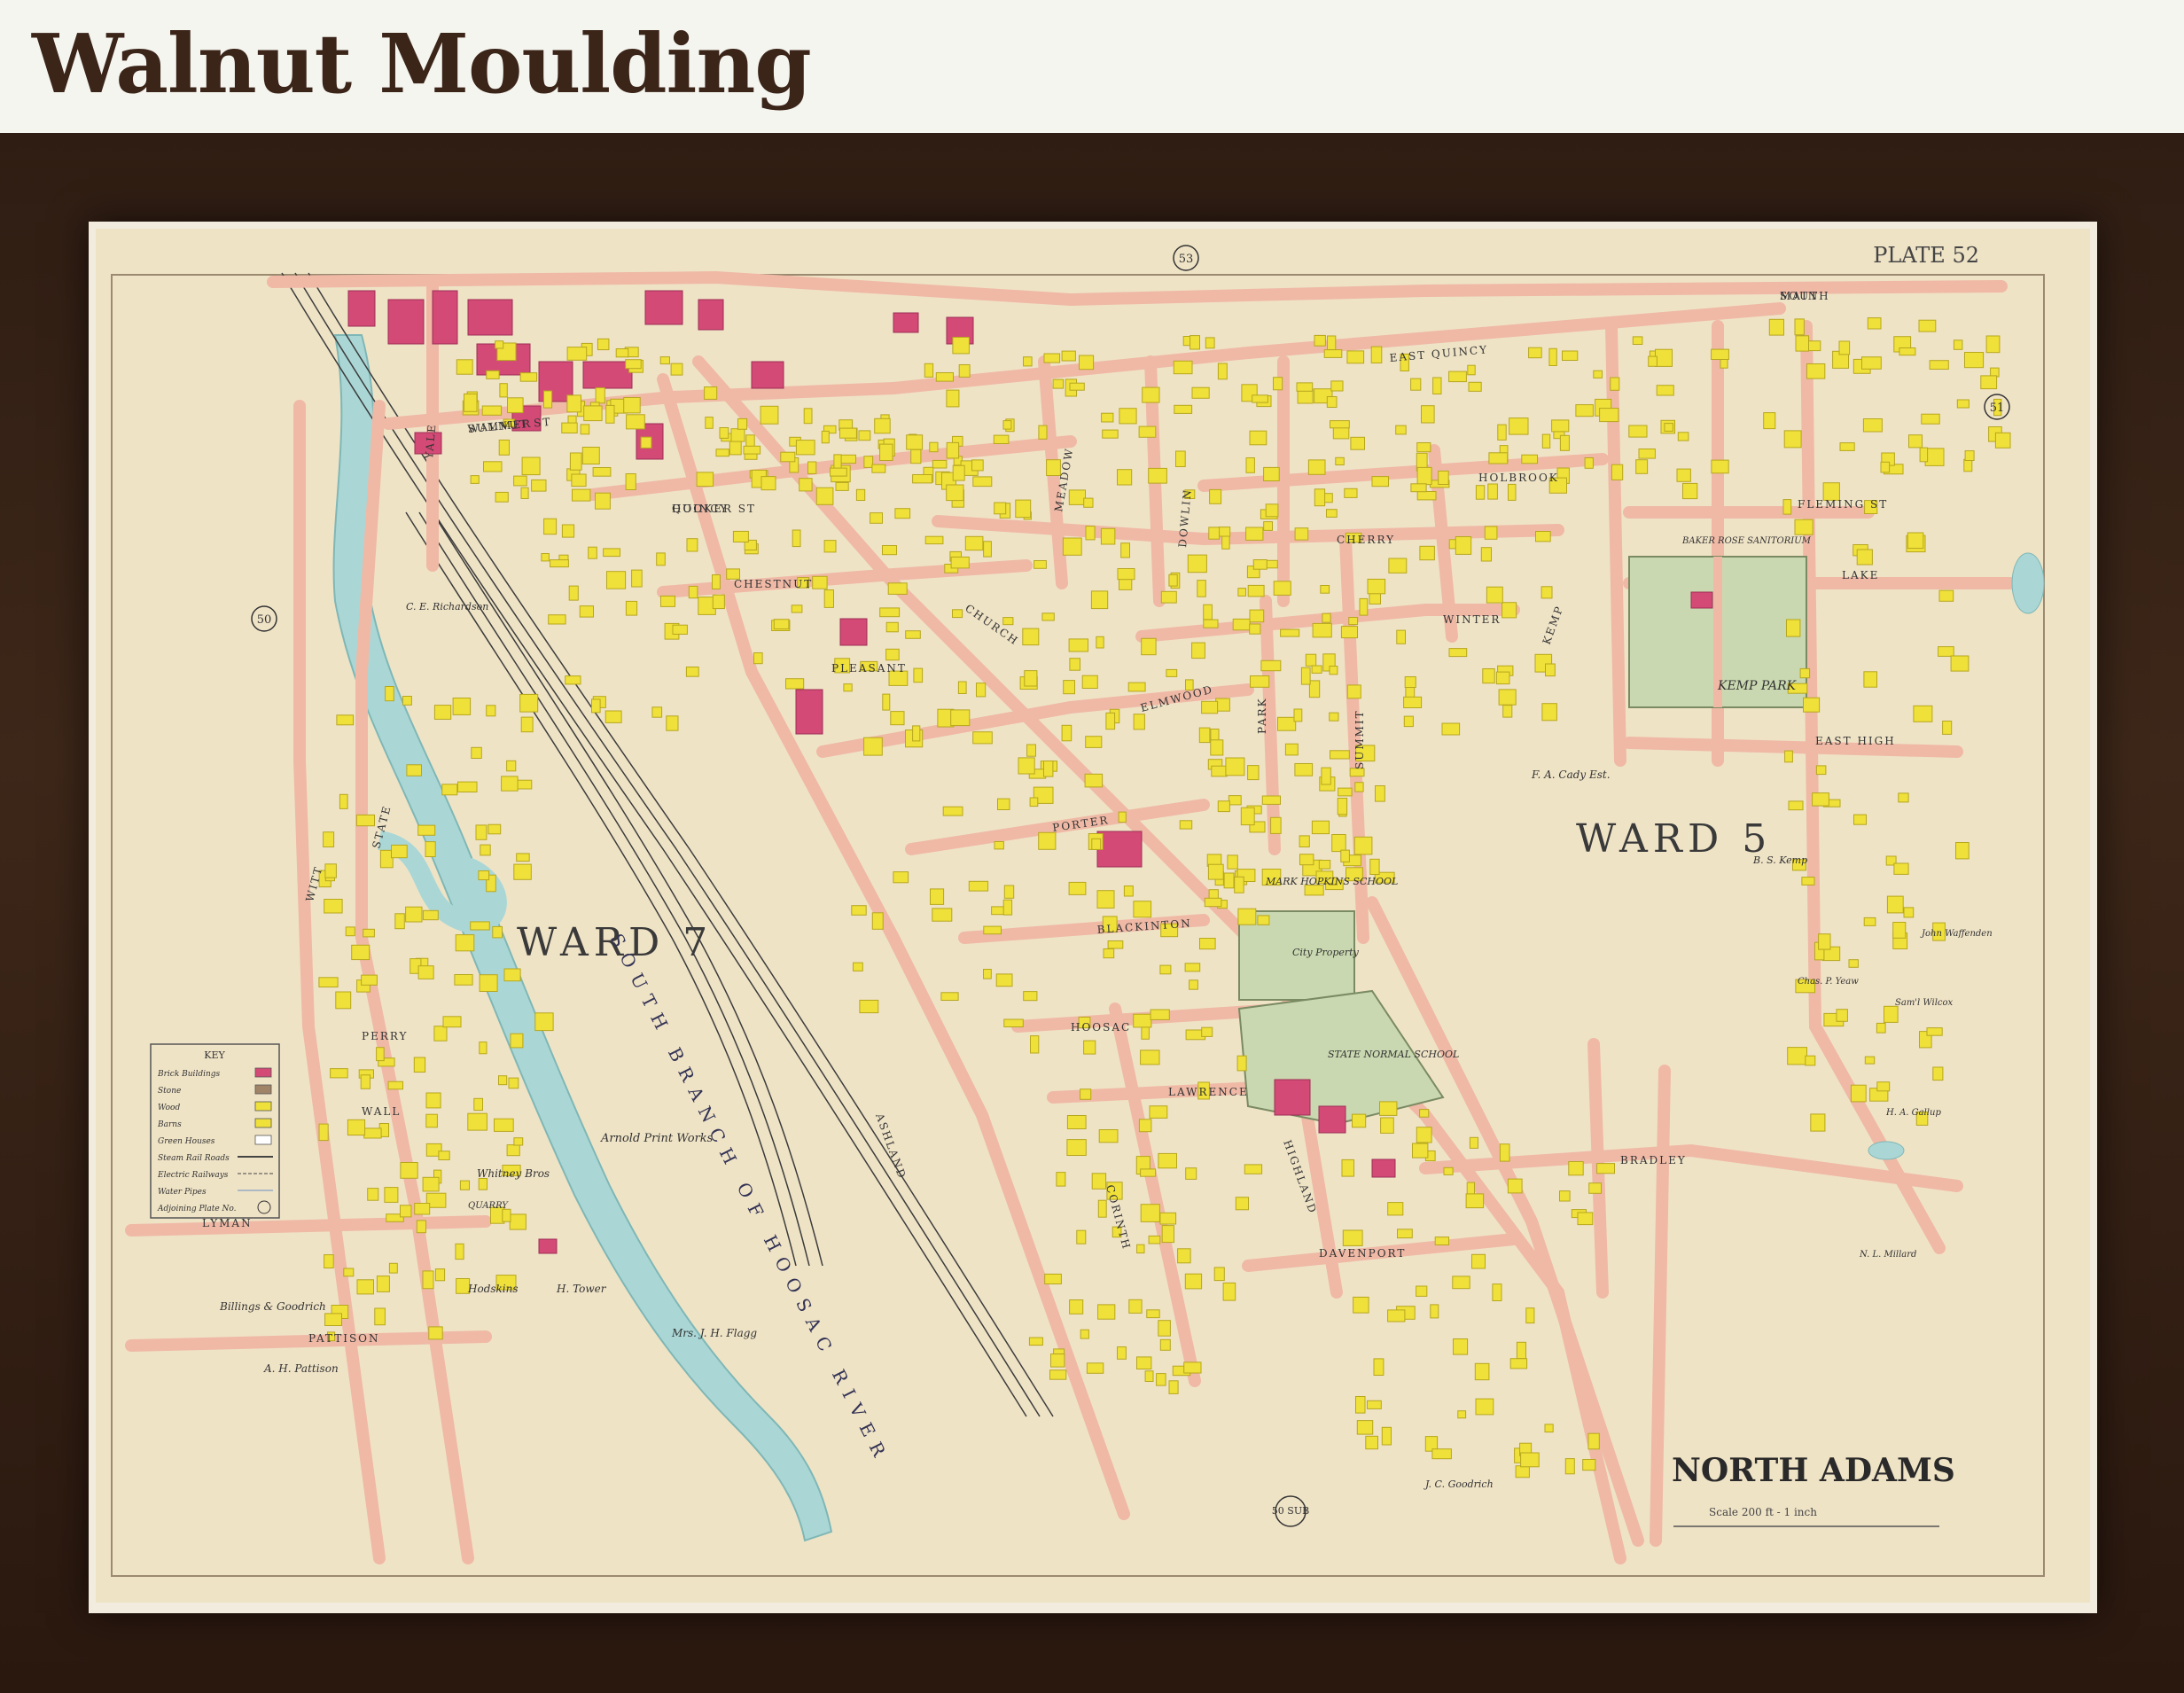  Describe the element at coordinates (1459, 1484) in the screenshot. I see `place-label: J. C. Goodrich` at that location.